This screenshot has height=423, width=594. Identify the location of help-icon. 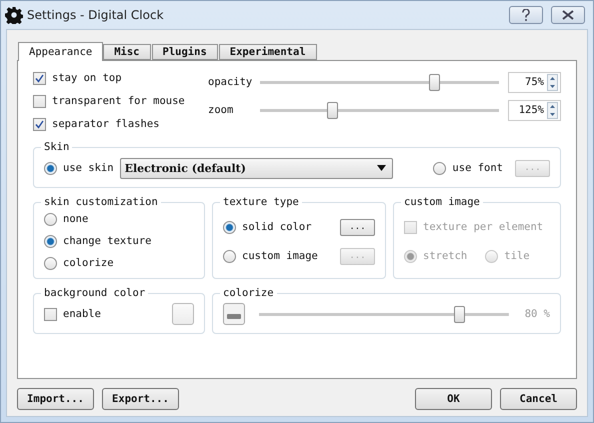
(526, 15).